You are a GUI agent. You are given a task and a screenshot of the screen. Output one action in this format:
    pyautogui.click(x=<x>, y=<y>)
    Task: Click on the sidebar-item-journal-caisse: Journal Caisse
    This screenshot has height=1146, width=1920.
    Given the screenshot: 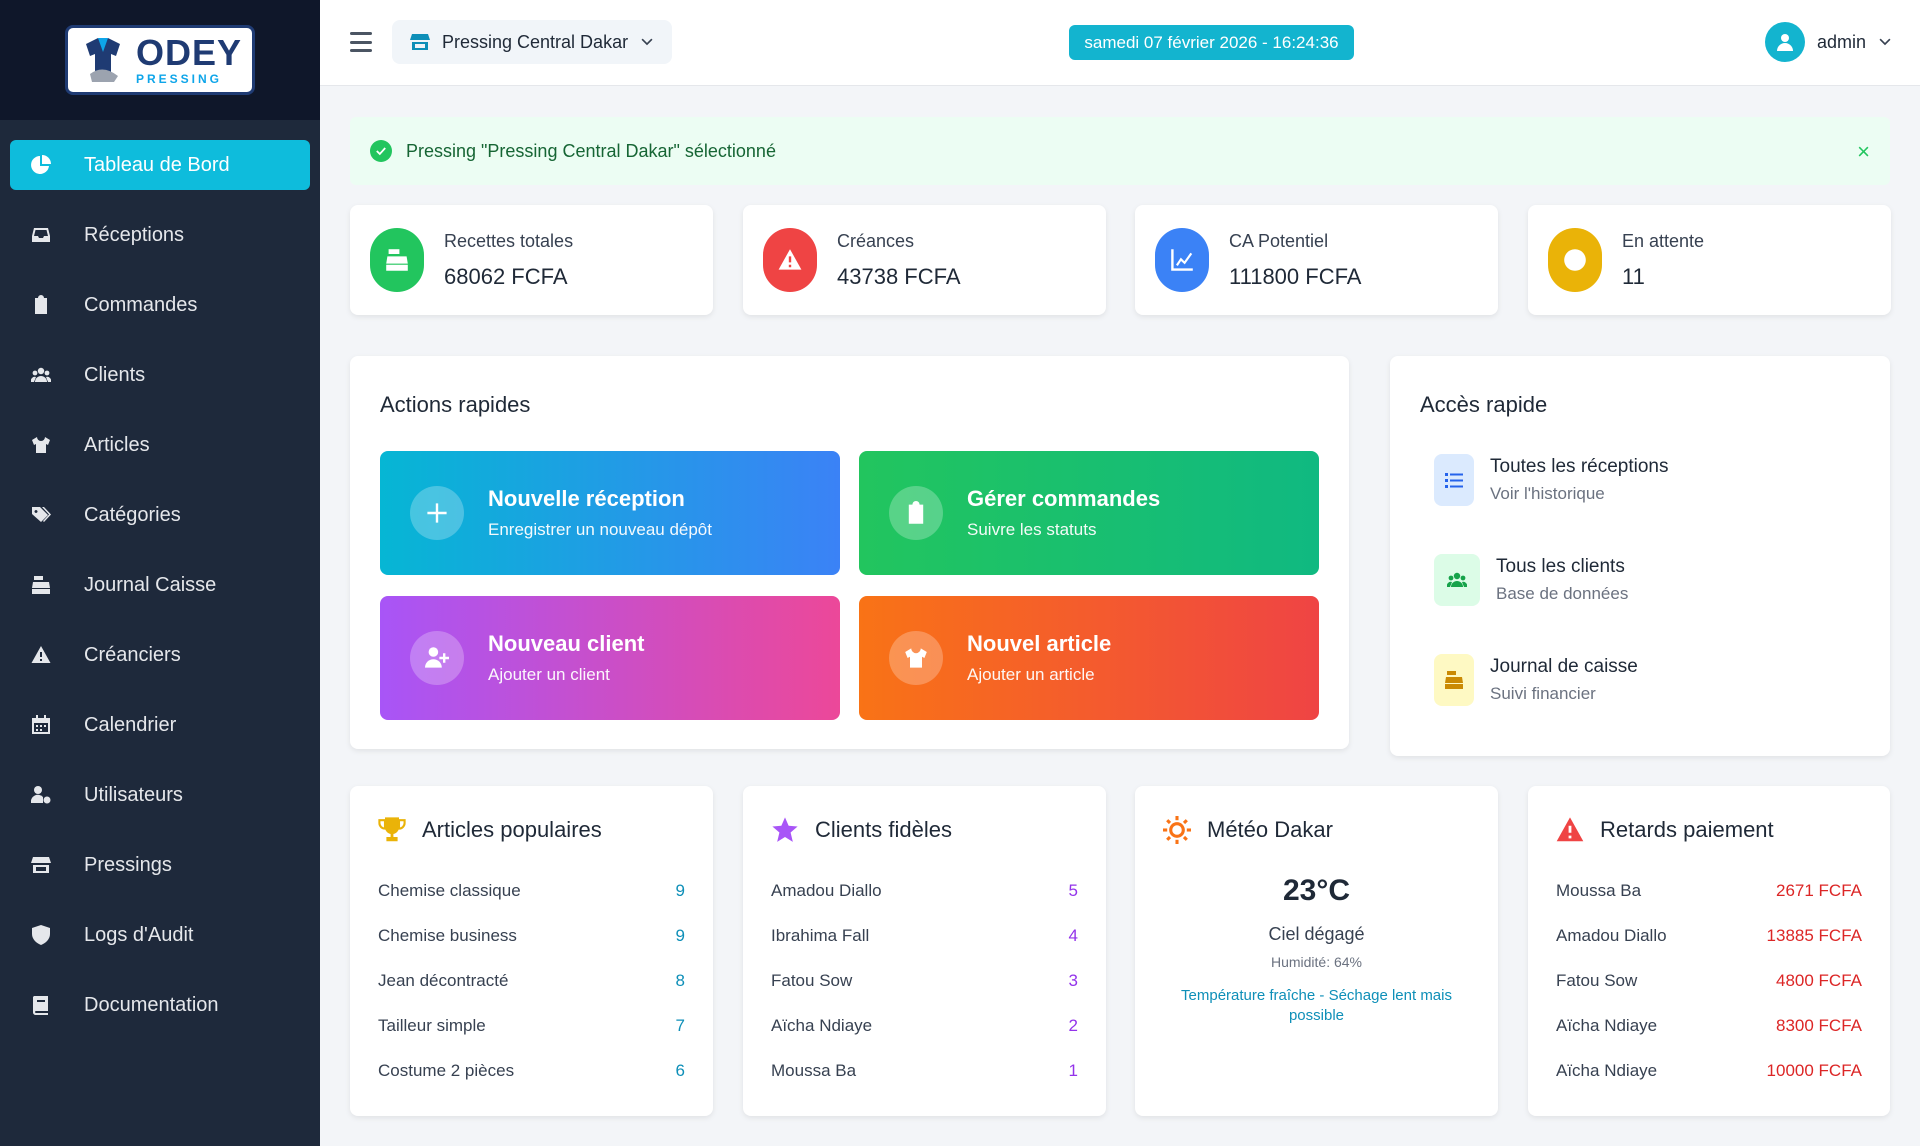 What is the action you would take?
    pyautogui.click(x=160, y=585)
    